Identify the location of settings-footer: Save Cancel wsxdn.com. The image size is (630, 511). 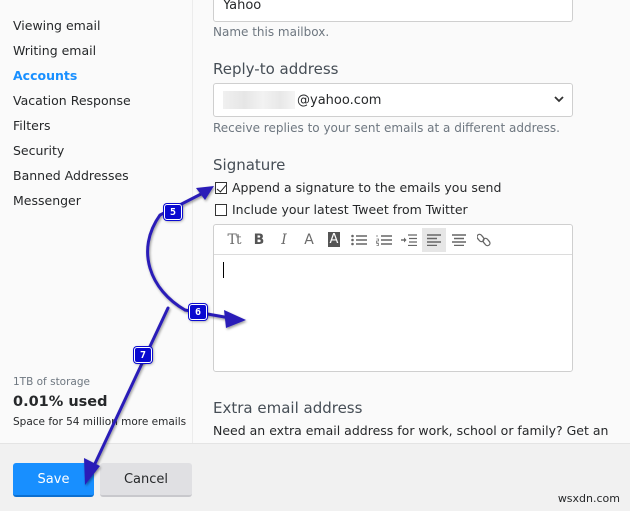
(315, 477).